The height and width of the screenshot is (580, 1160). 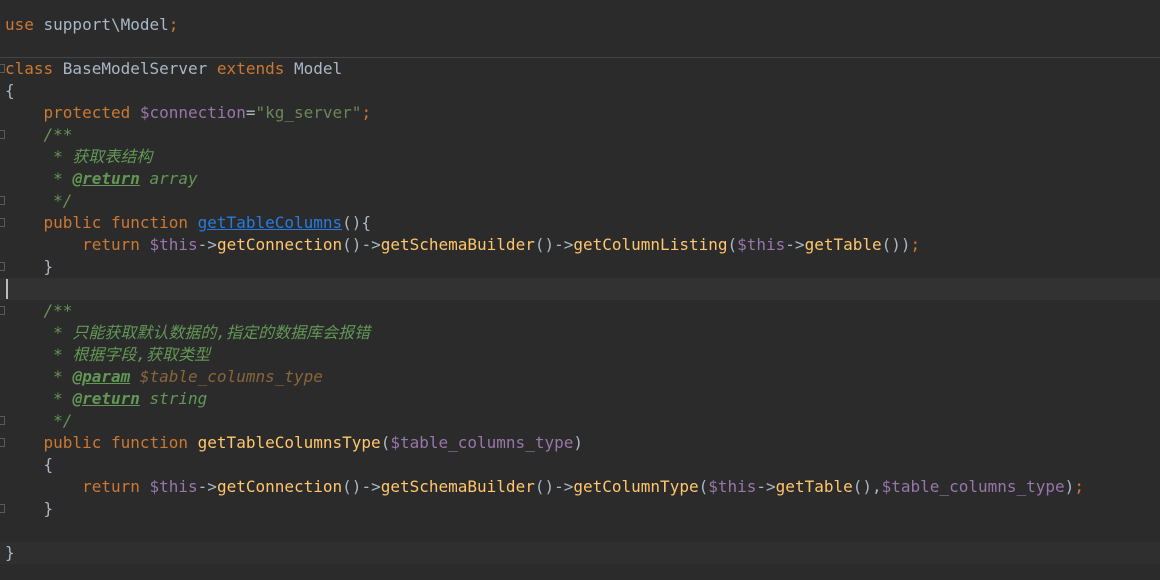 What do you see at coordinates (139, 68) in the screenshot?
I see `code-token: BaseModelServer` at bounding box center [139, 68].